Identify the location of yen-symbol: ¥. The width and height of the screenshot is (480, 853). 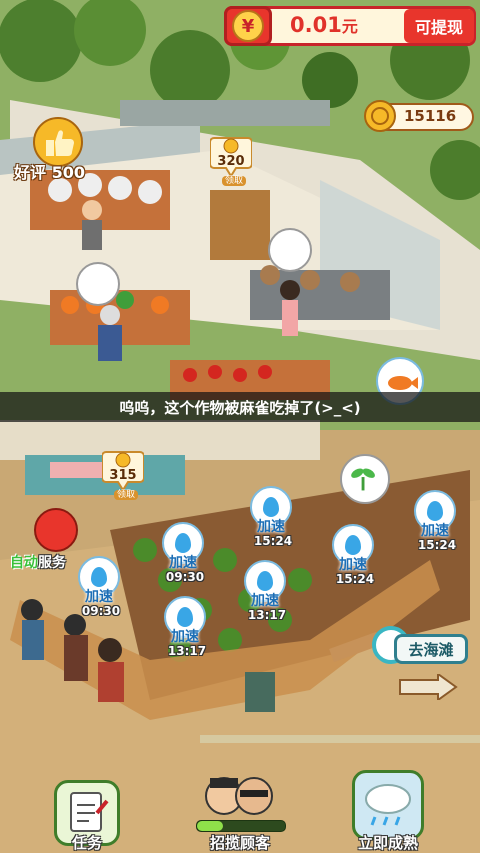
(248, 26).